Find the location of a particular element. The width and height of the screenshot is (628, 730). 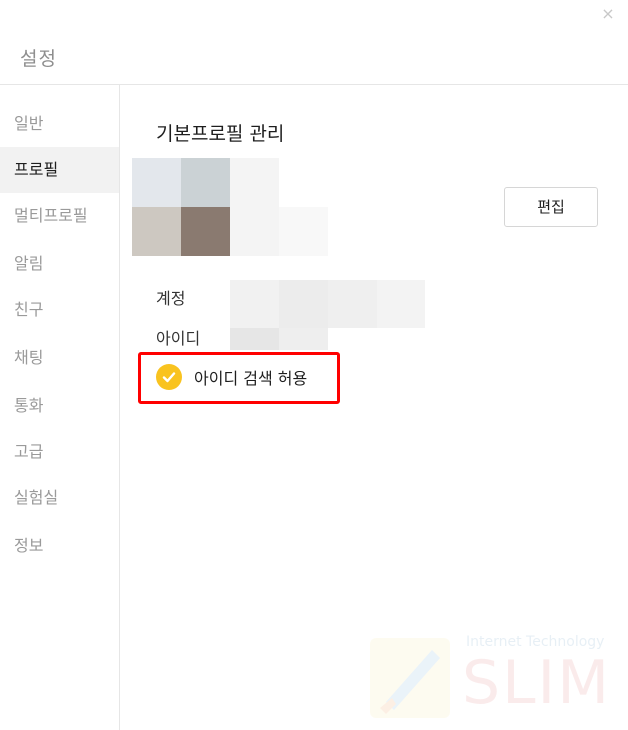

sidebar-item-labs: 실험실 is located at coordinates (59, 498).